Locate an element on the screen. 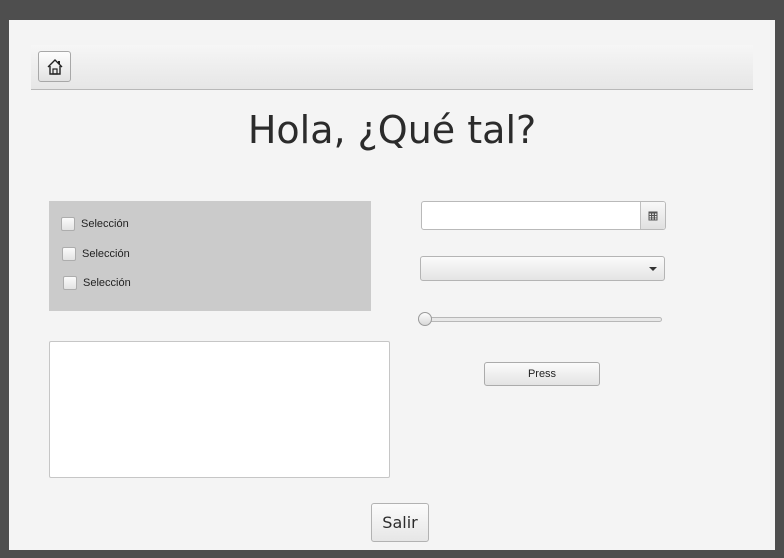  calendar-button is located at coordinates (652, 215).